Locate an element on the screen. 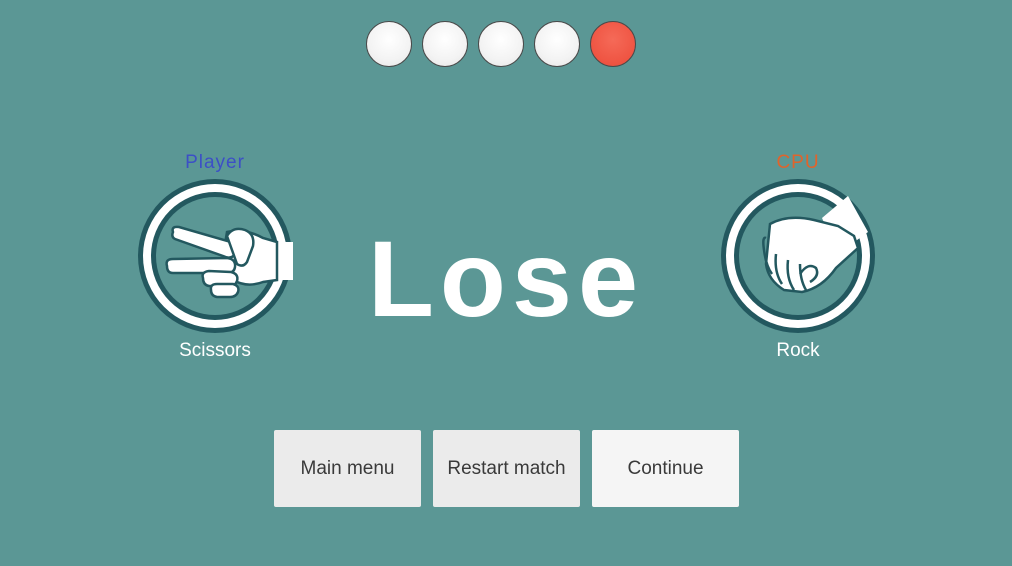 The height and width of the screenshot is (566, 1012). rock-fist-icon is located at coordinates (798, 256).